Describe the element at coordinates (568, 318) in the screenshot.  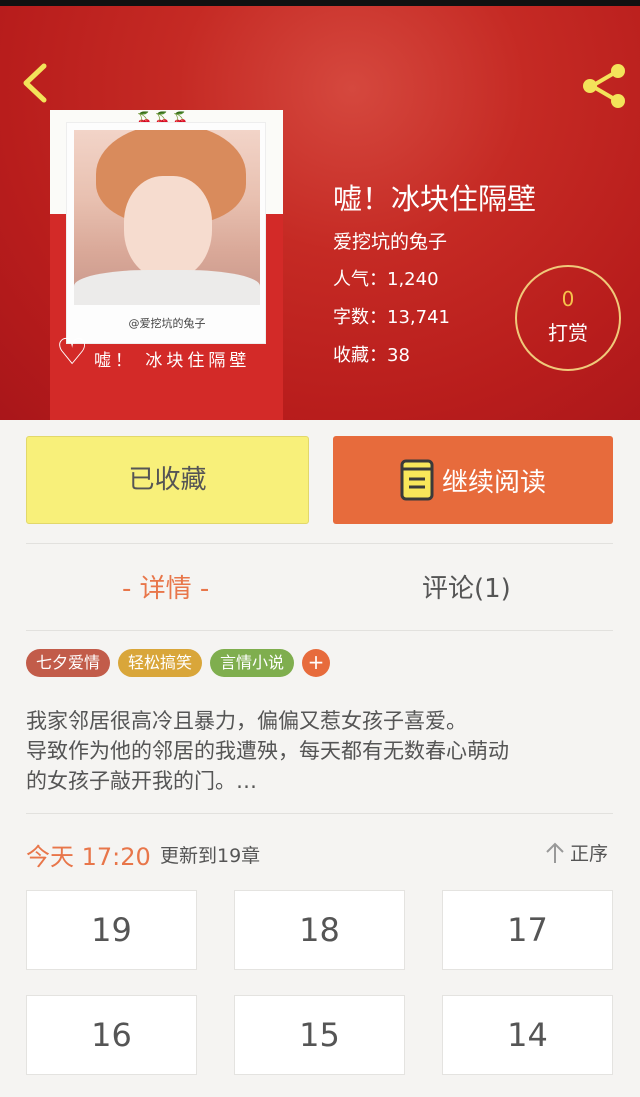
I see `reward-button: 0 打赏` at that location.